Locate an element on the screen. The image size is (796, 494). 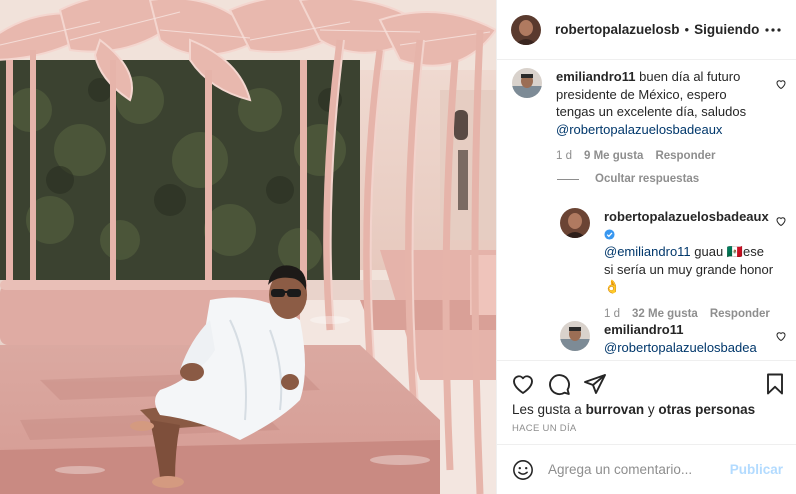
author-avatar is located at coordinates (526, 29).